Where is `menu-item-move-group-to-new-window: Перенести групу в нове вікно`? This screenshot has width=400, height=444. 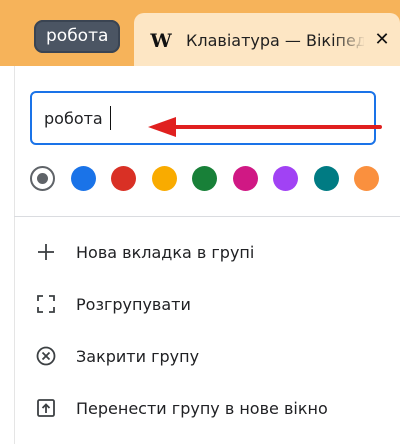
menu-item-move-group-to-new-window: Перенести групу в нове вікно is located at coordinates (207, 409).